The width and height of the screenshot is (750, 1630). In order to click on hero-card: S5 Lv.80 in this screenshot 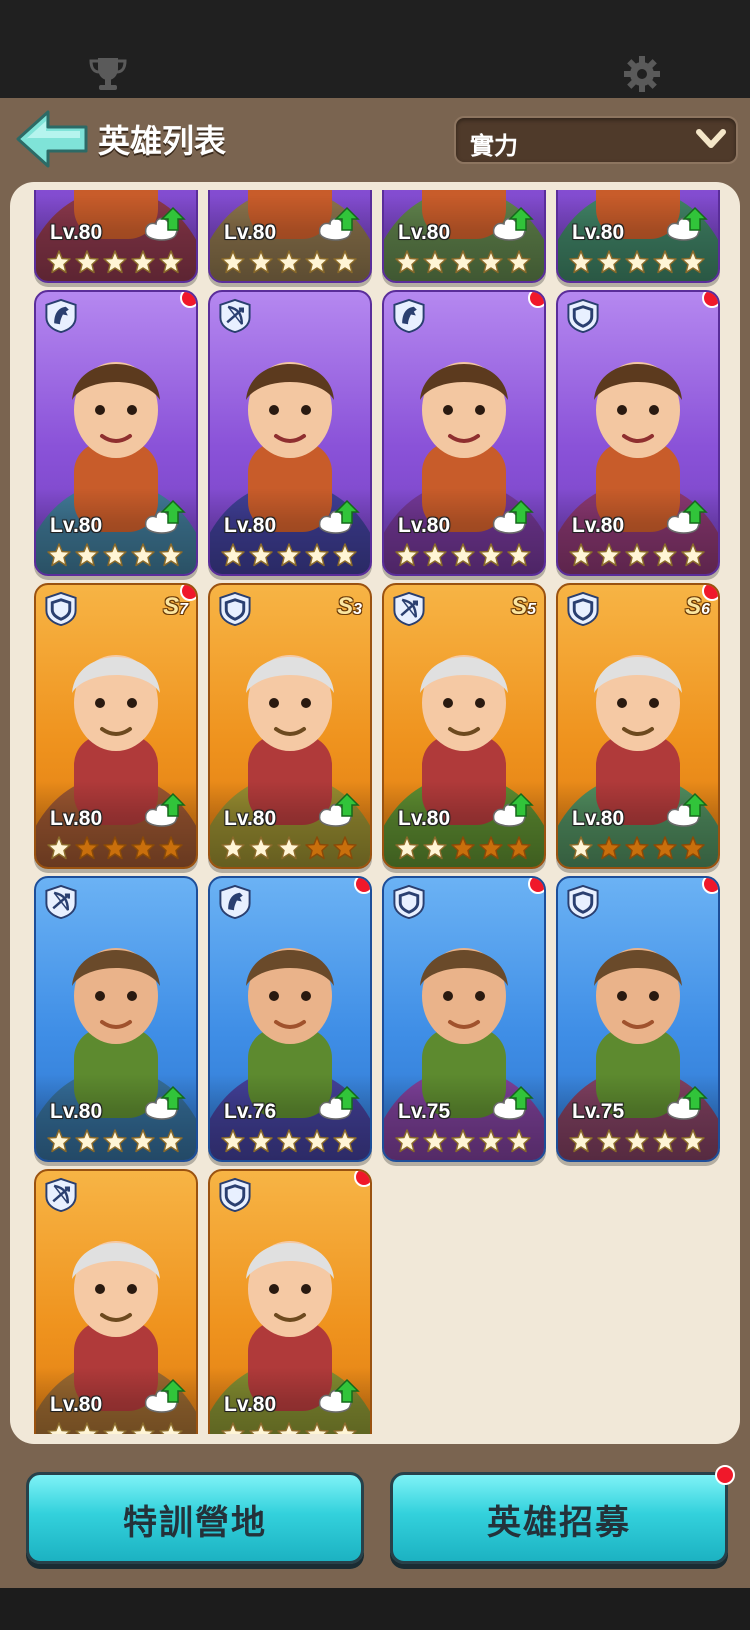, I will do `click(464, 726)`.